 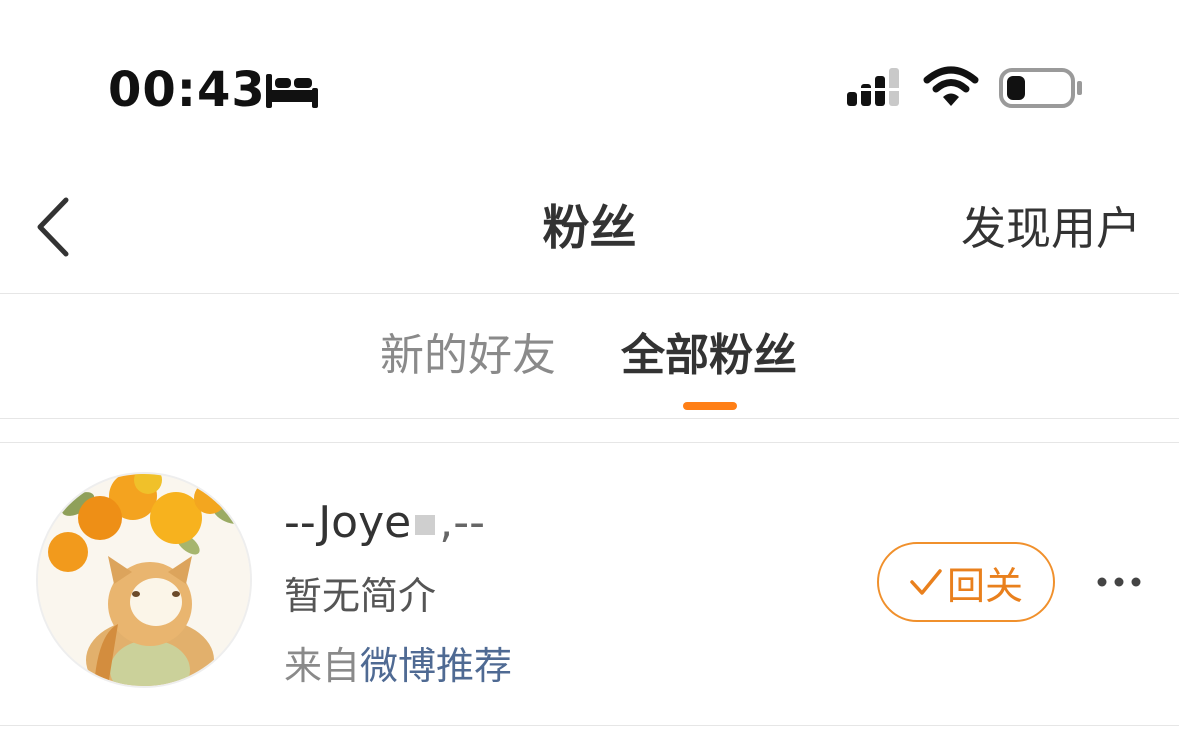 I want to click on fan-bio: 暂无简介, so click(x=360, y=596).